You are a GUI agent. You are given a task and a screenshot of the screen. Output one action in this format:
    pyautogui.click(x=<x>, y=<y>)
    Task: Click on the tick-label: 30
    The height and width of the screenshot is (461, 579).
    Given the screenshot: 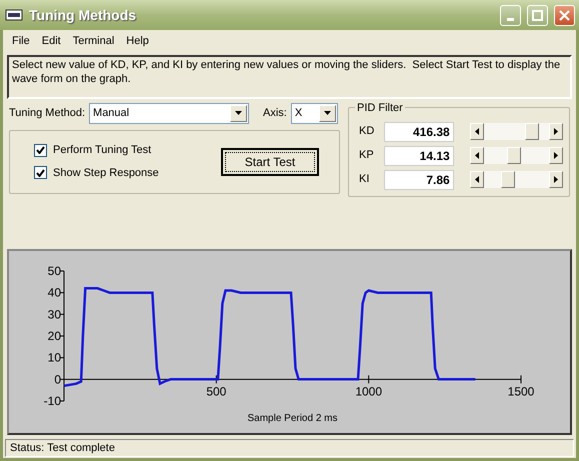 What is the action you would take?
    pyautogui.click(x=54, y=313)
    